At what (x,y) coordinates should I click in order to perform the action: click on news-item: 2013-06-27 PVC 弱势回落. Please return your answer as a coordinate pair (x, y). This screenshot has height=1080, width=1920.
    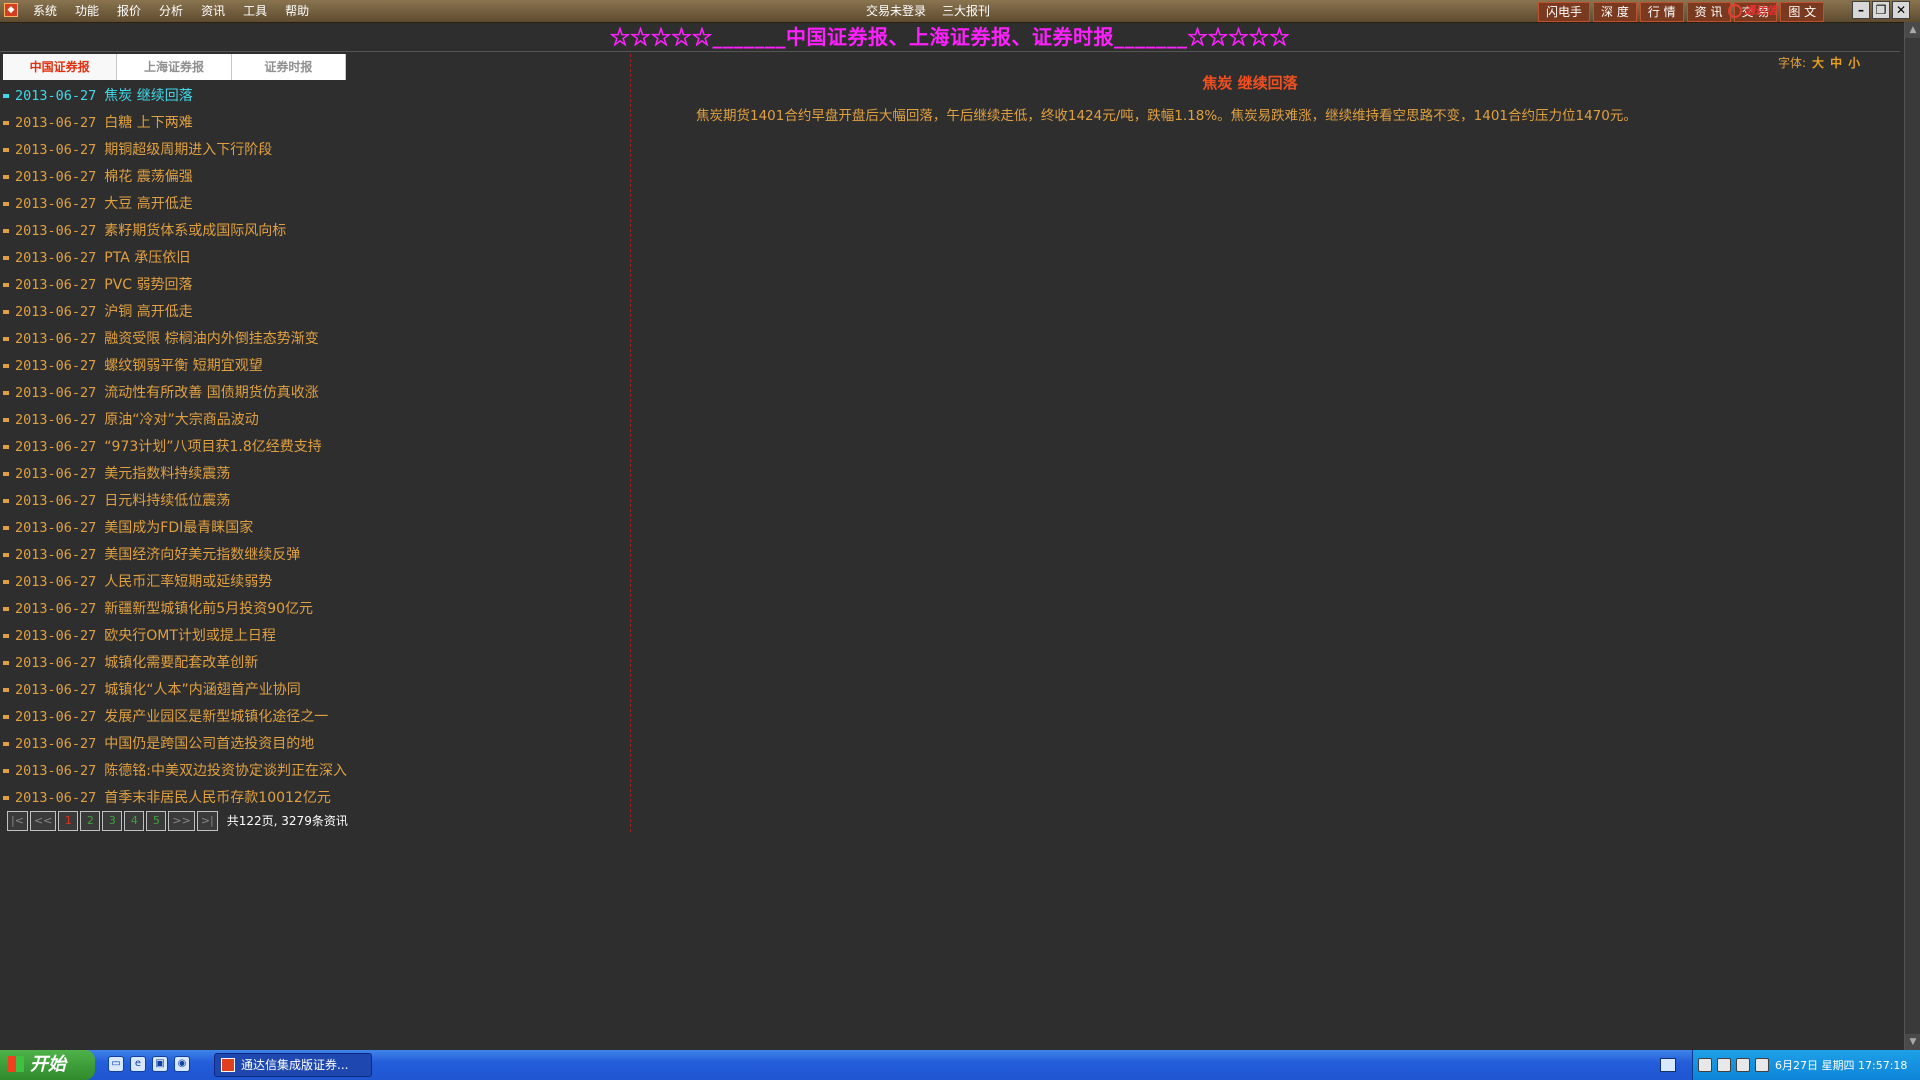
    Looking at the image, I should click on (315, 284).